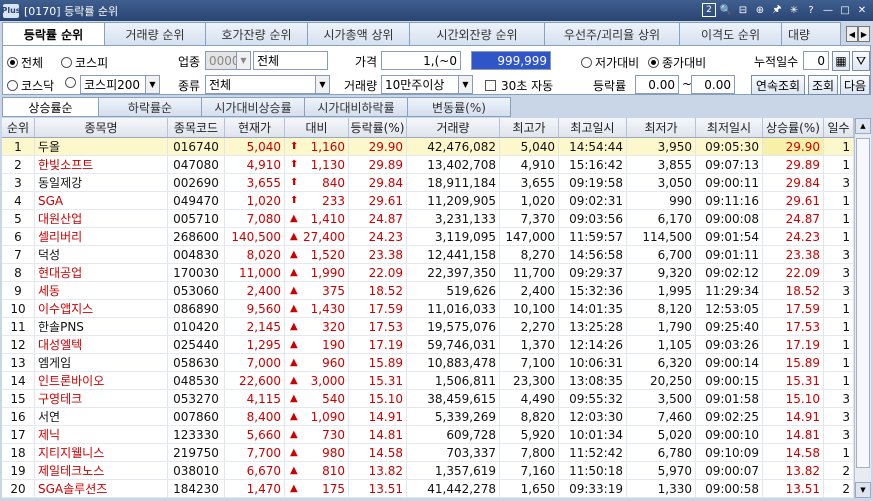 The image size is (873, 501). Describe the element at coordinates (333, 488) in the screenshot. I see `diff-value: 175` at that location.